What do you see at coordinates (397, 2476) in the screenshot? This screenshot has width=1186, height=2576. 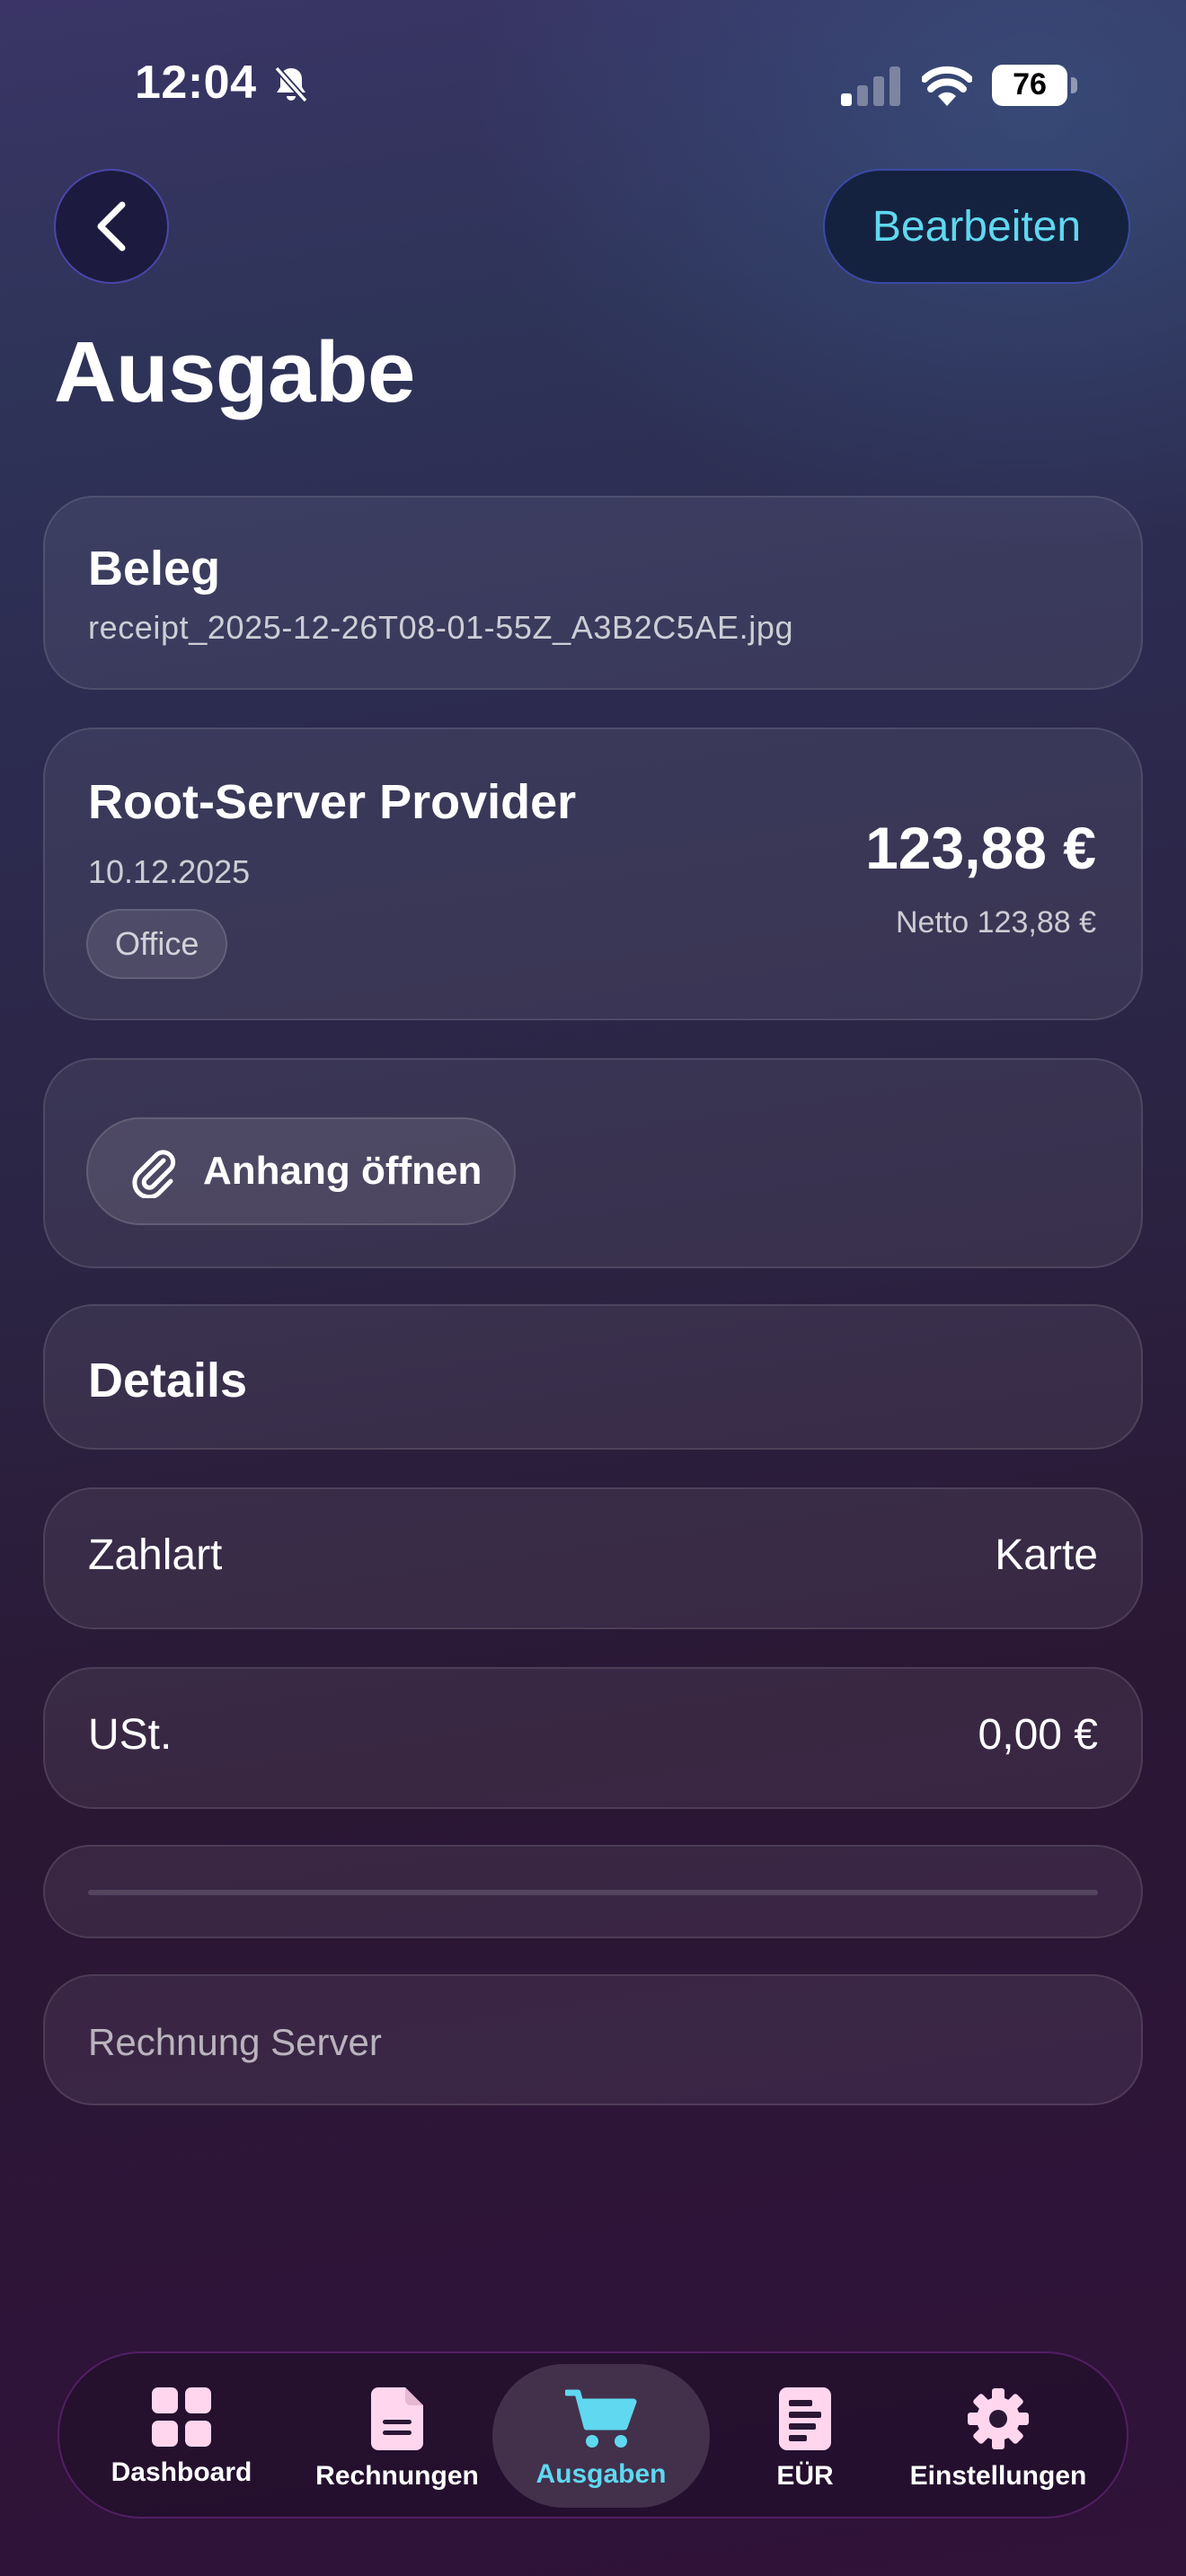 I see `tab-rechnungen-label: Rechnungen` at bounding box center [397, 2476].